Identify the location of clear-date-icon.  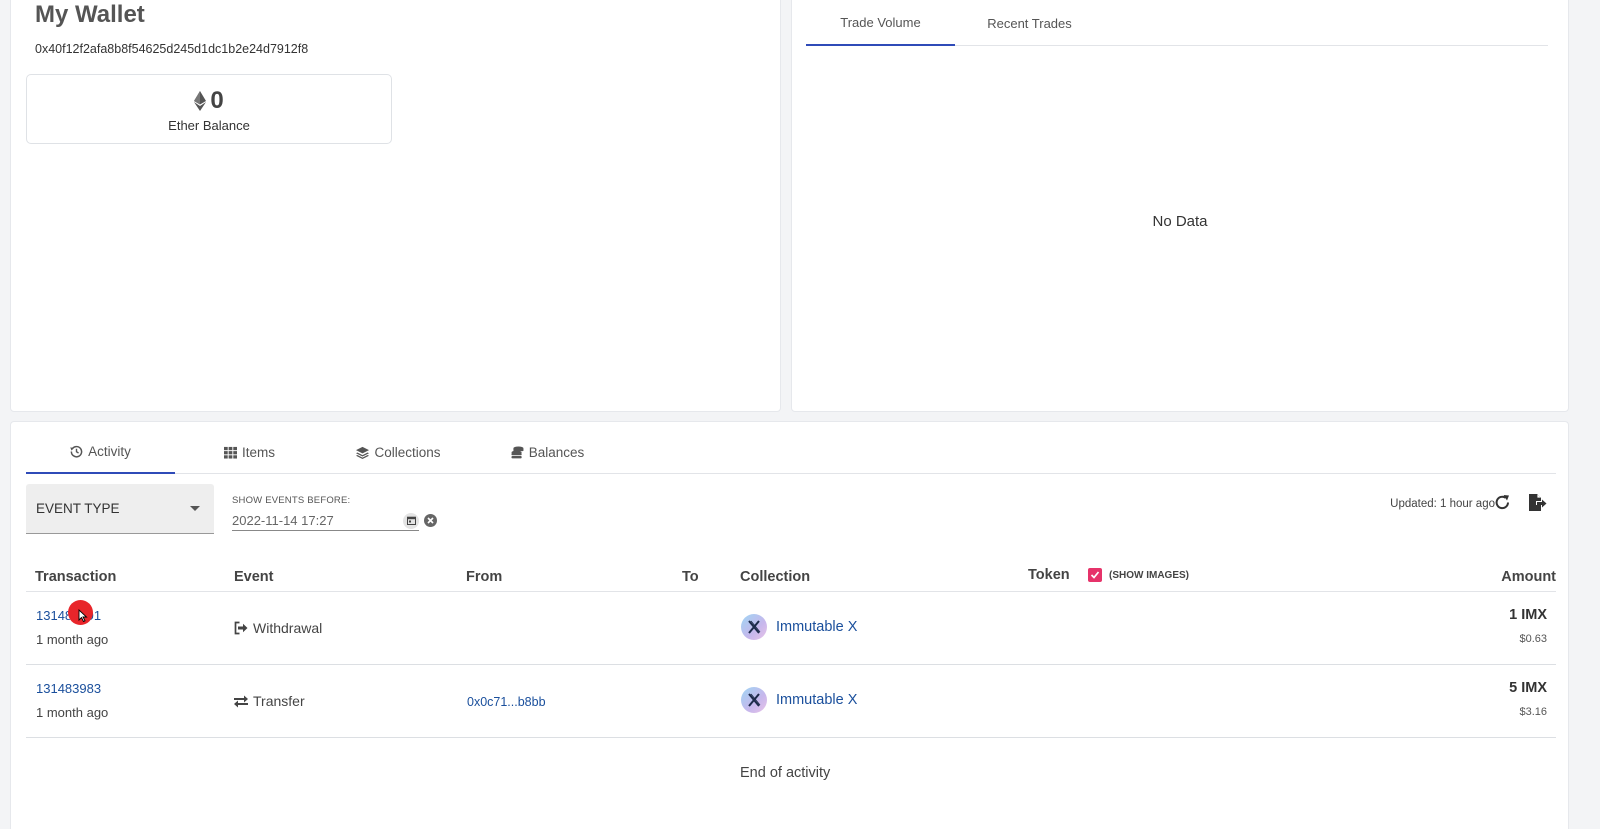
(430, 520).